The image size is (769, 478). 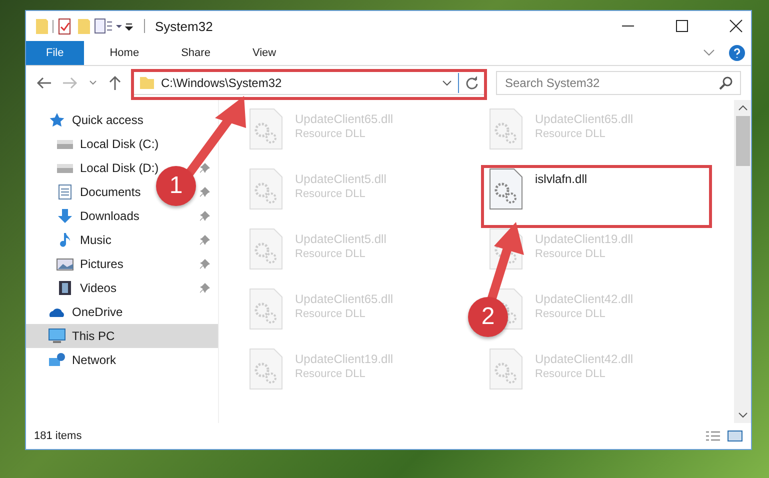 What do you see at coordinates (93, 83) in the screenshot?
I see `recent-locations-icon` at bounding box center [93, 83].